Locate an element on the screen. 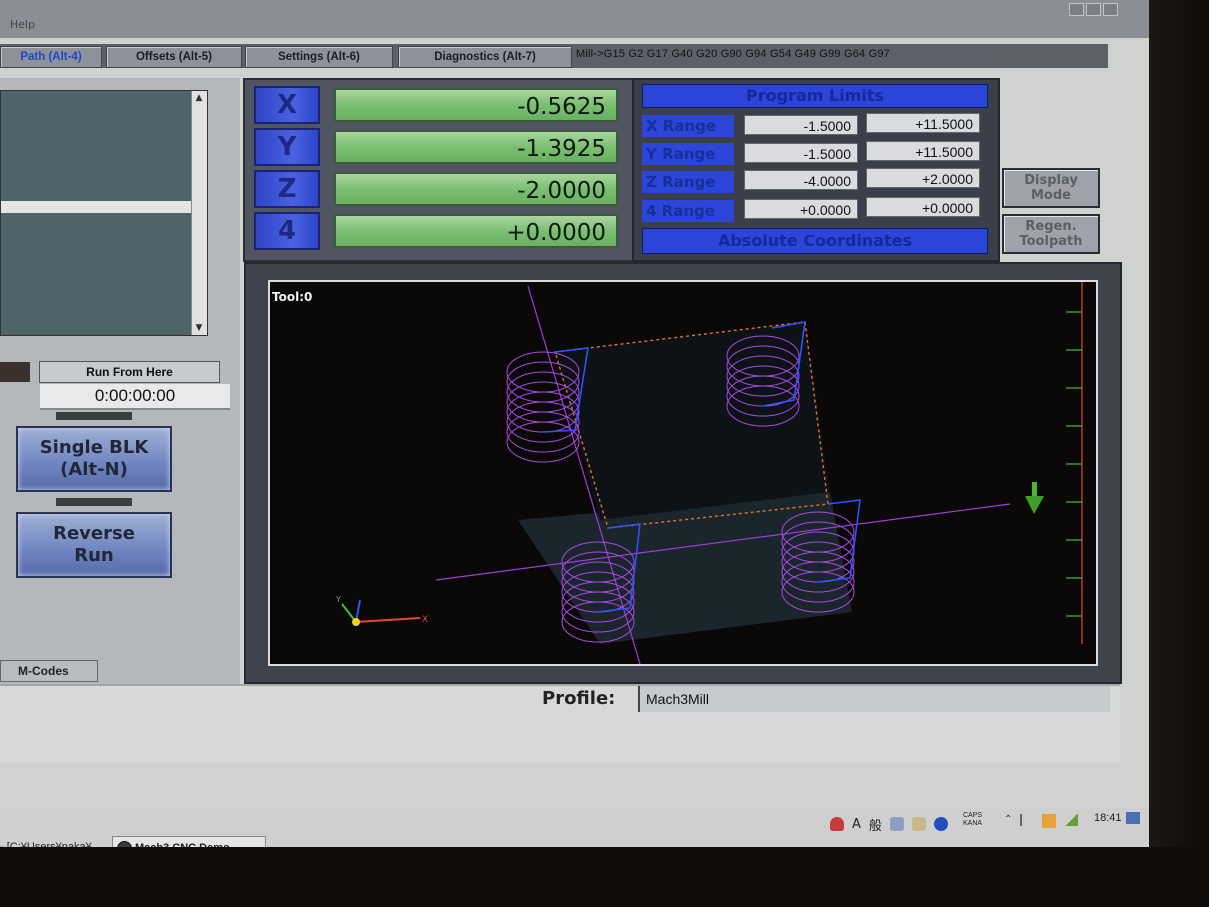 The height and width of the screenshot is (907, 1209). workpiece-shading is located at coordinates (685, 568).